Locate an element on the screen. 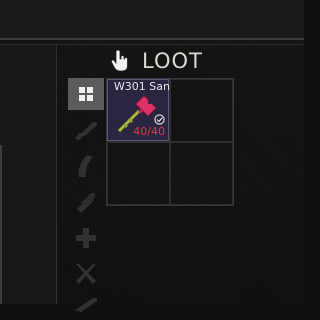  left-panel-inner-line is located at coordinates (1, 224).